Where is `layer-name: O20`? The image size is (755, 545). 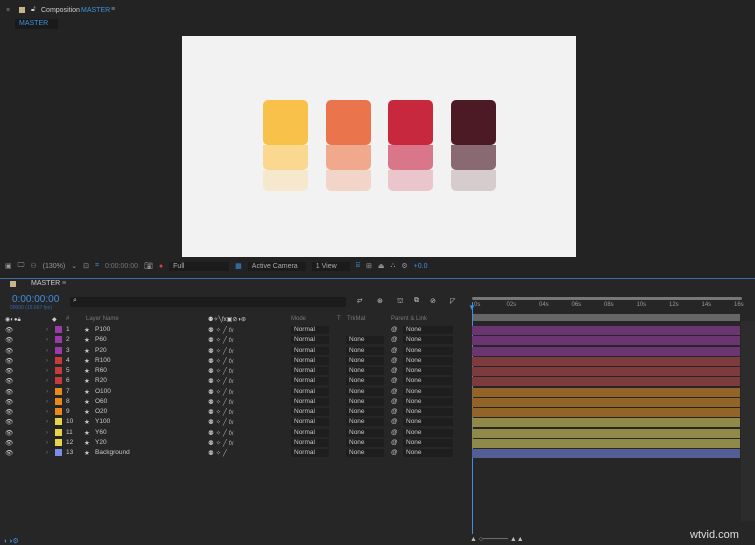 layer-name: O20 is located at coordinates (101, 411).